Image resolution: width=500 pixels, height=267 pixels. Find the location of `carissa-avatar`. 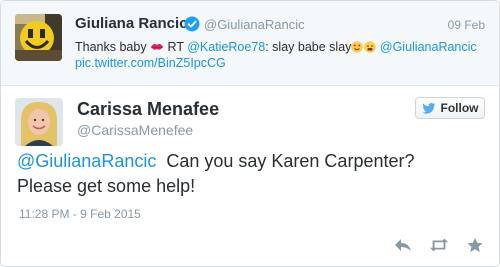

carissa-avatar is located at coordinates (39, 122).